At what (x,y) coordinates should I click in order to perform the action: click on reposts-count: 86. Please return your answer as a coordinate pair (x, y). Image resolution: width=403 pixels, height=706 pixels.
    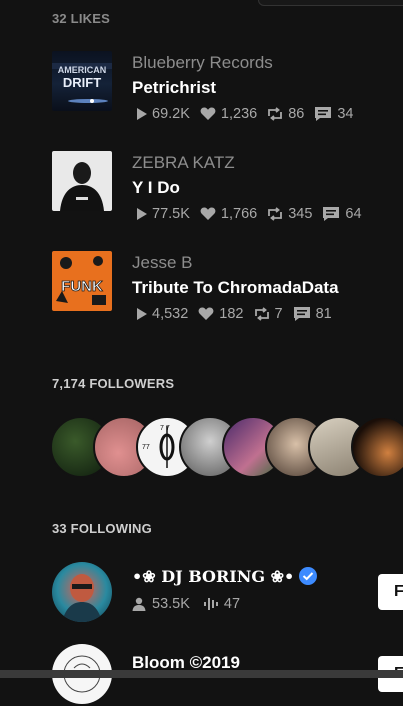
    Looking at the image, I should click on (296, 114).